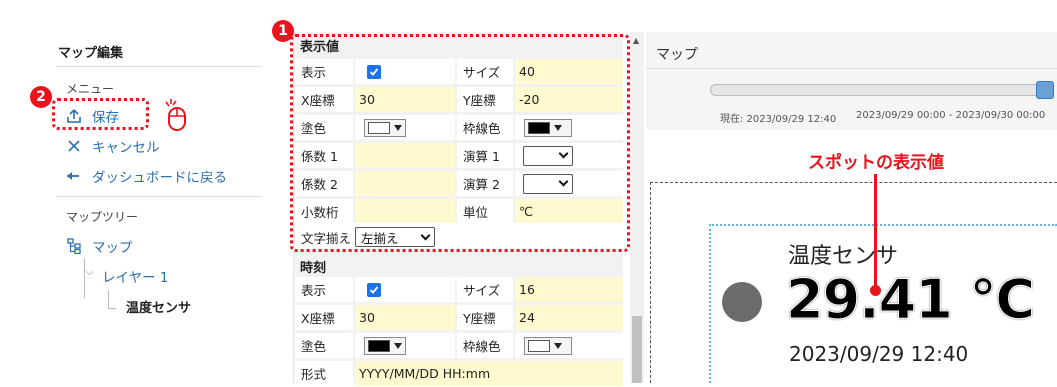 This screenshot has height=387, width=1057. What do you see at coordinates (742, 302) in the screenshot?
I see `sensor-status-indicator` at bounding box center [742, 302].